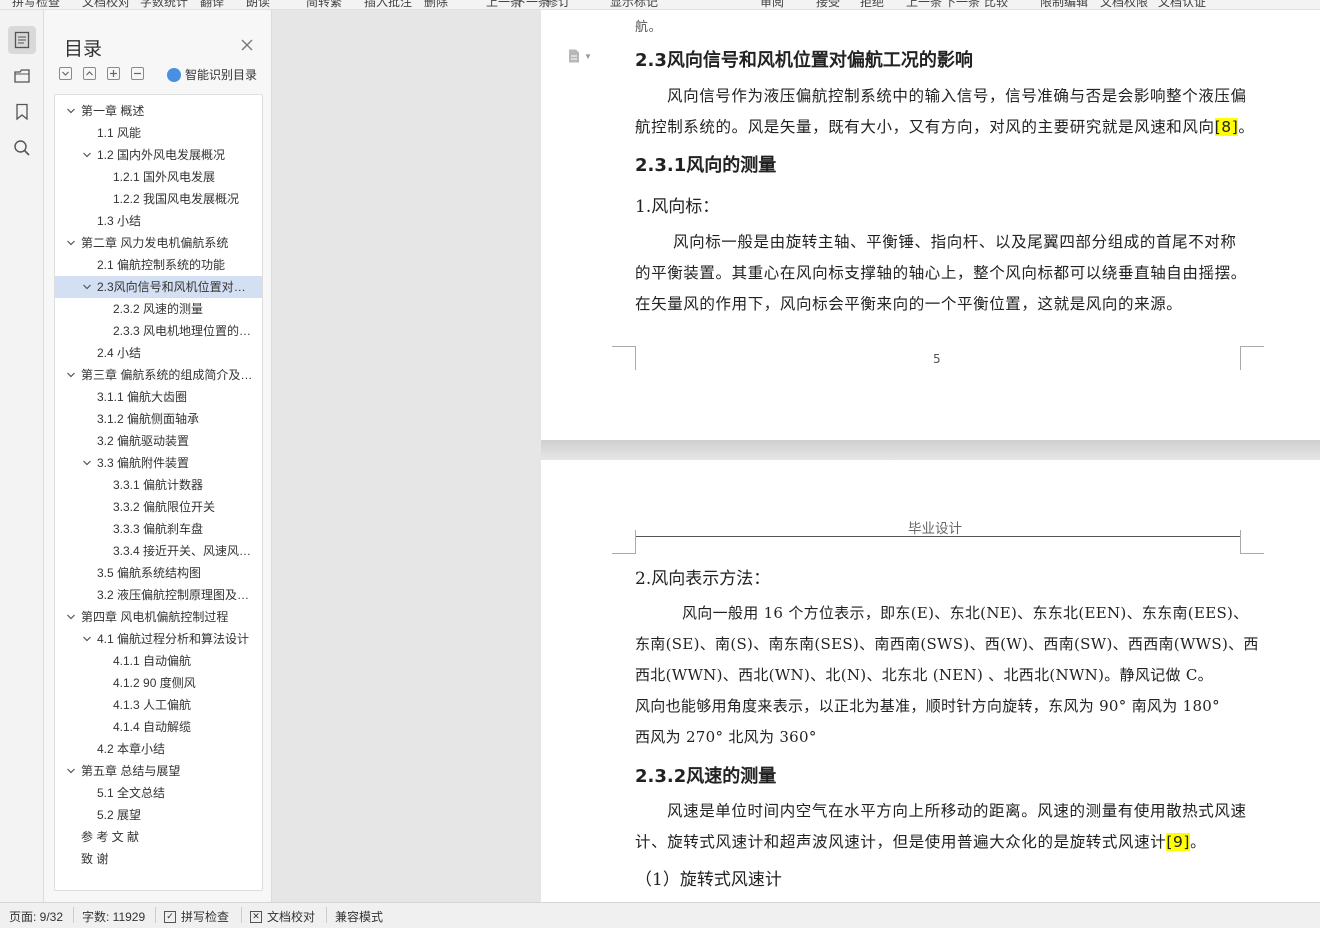  Describe the element at coordinates (155, 243) in the screenshot. I see `toc-item-label: 第二章 风力发电机偏航系统` at that location.